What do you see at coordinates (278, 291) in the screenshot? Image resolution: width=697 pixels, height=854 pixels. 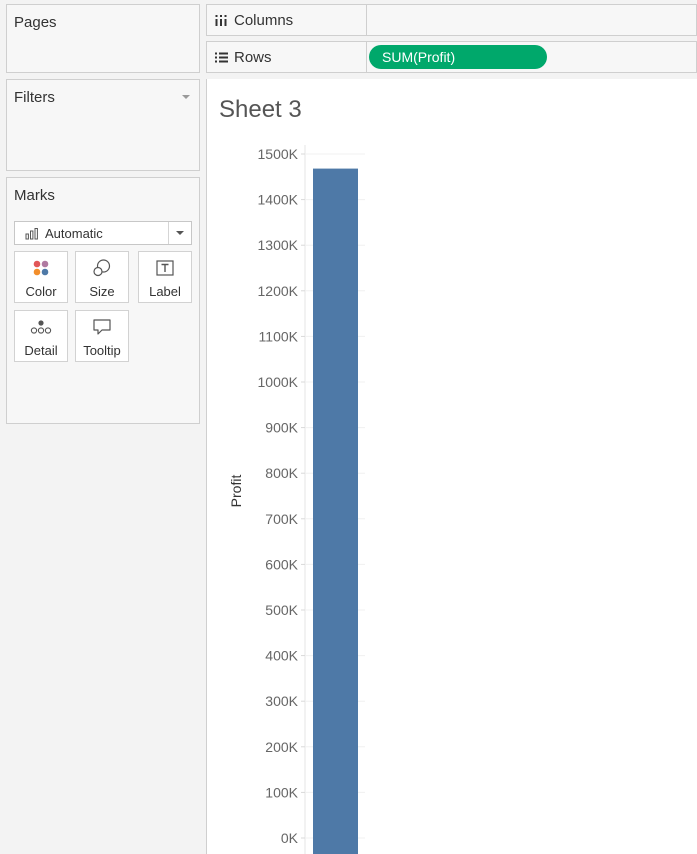 I see `y-tick-label: 1200K` at bounding box center [278, 291].